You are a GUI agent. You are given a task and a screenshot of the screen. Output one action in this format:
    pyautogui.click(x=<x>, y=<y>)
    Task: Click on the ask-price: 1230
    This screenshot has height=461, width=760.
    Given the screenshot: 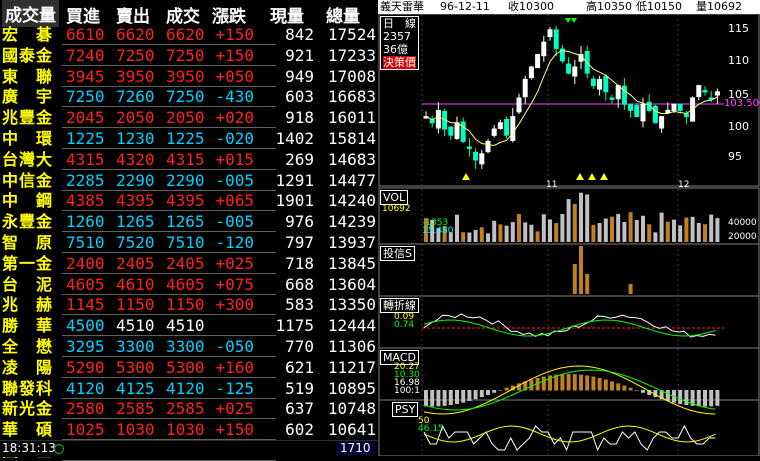 What is the action you would take?
    pyautogui.click(x=135, y=138)
    